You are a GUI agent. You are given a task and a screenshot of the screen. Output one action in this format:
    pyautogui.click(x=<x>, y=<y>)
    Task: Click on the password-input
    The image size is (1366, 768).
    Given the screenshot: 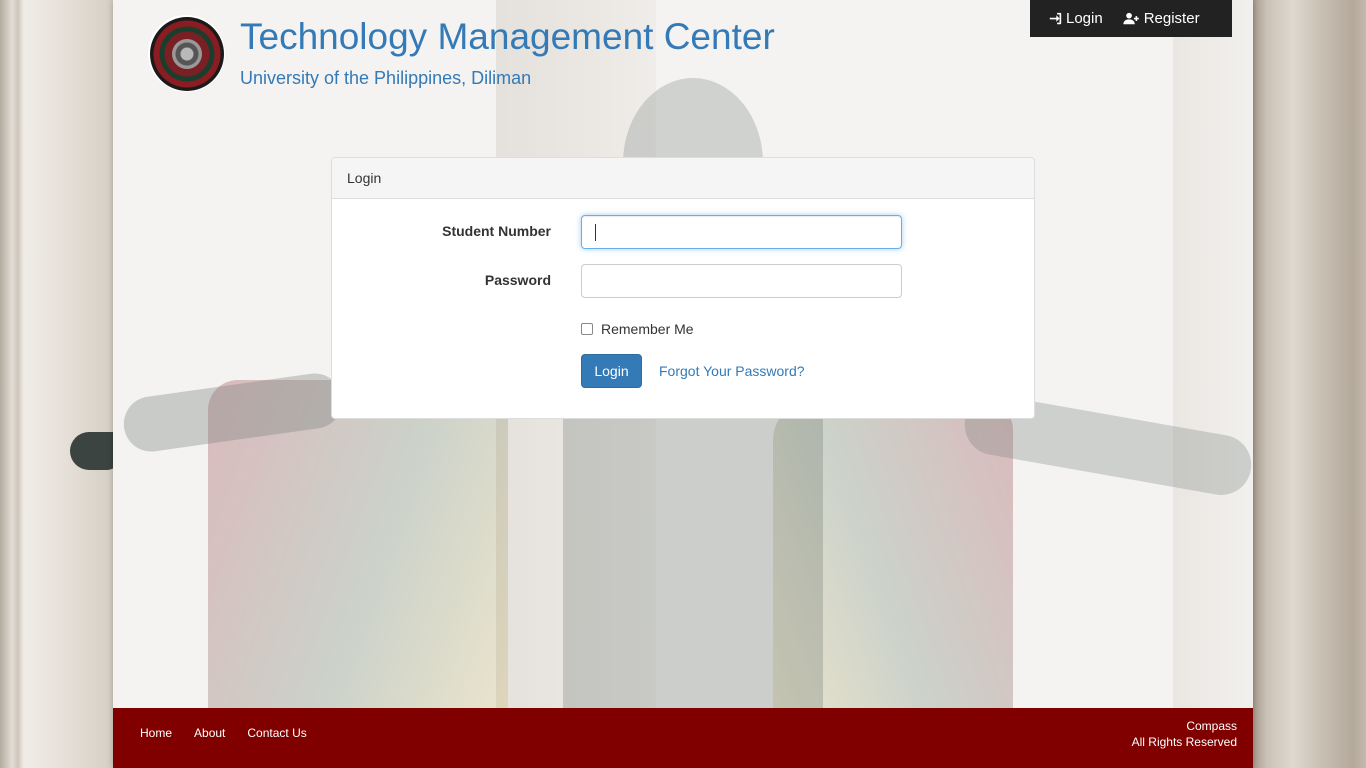 What is the action you would take?
    pyautogui.click(x=741, y=281)
    